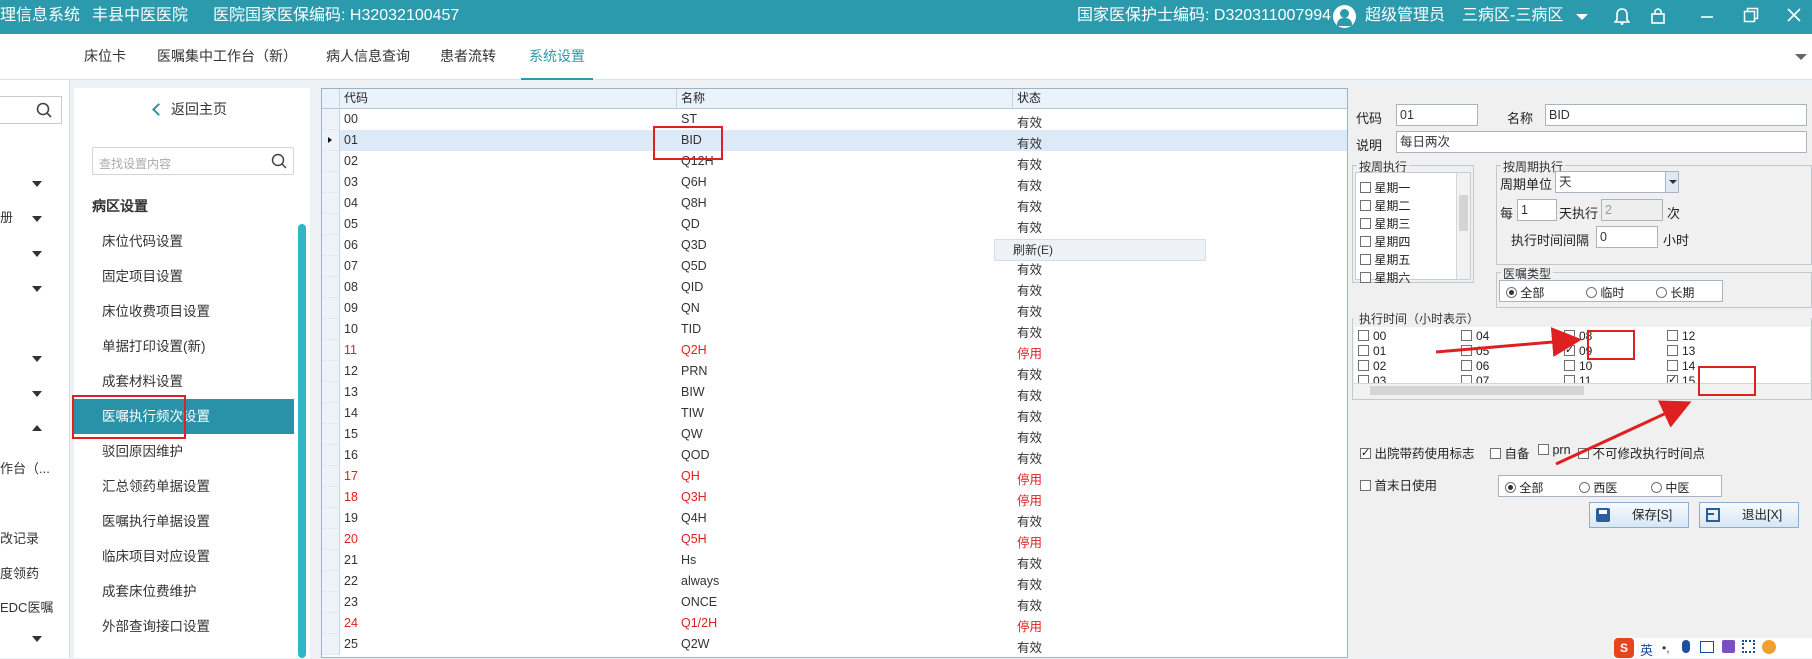 The width and height of the screenshot is (1812, 659). What do you see at coordinates (1666, 648) in the screenshot?
I see `ime-punct-icon: •,` at bounding box center [1666, 648].